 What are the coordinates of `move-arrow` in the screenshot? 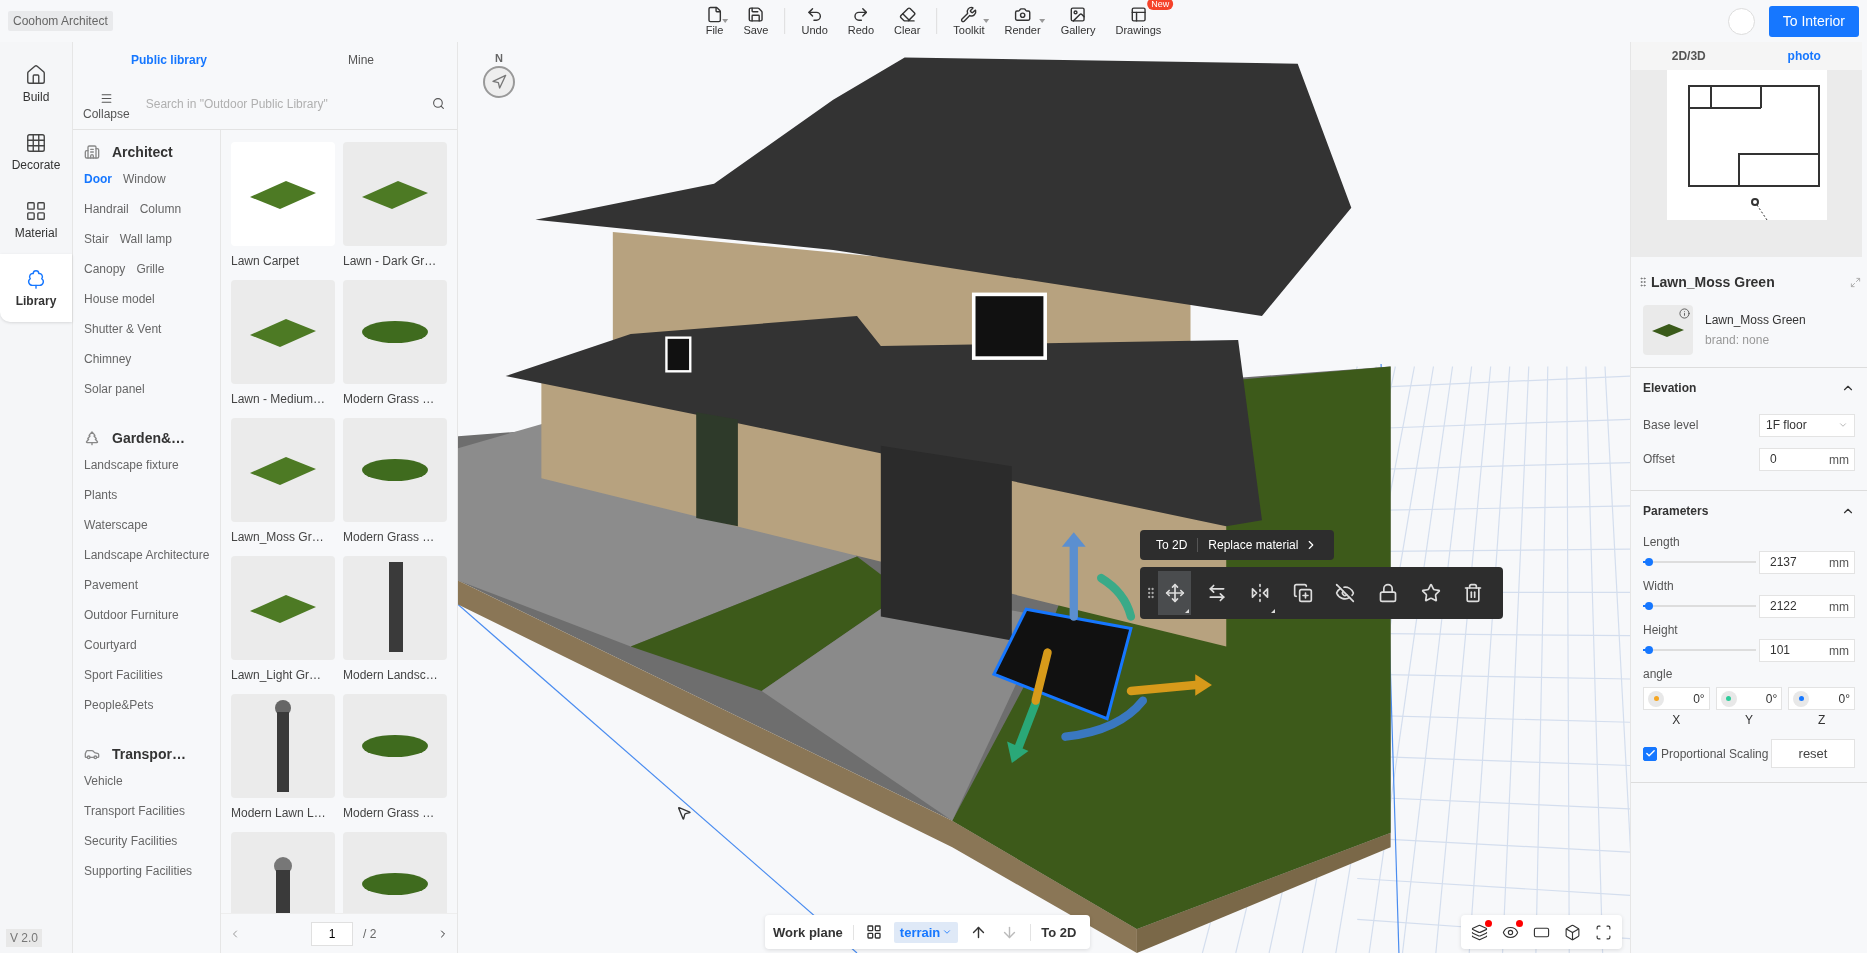 It's located at (1169, 685).